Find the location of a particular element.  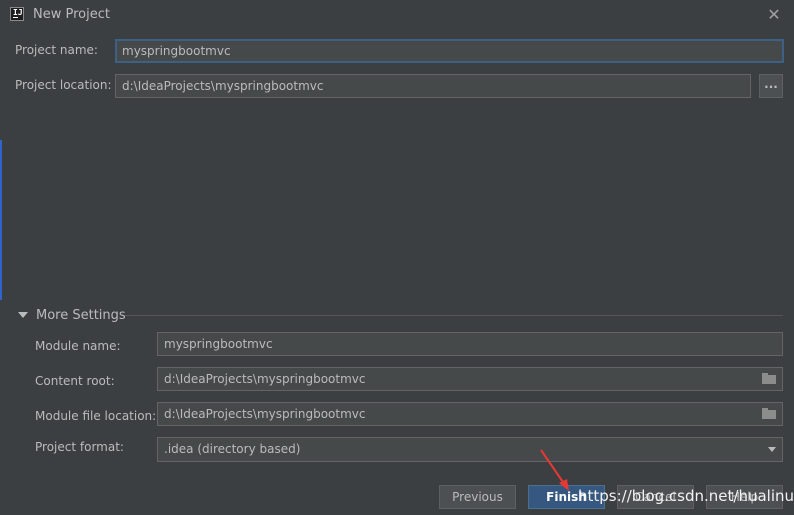

module-file-location-input: d:\IdeaProjects\myspringbootmvc is located at coordinates (470, 414).